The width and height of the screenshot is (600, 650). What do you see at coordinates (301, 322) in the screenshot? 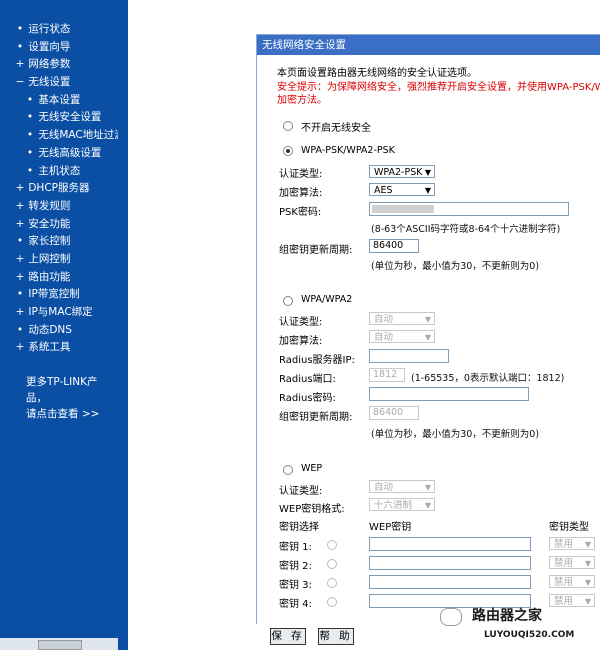
I see `wpa-auth-label: 认证类型:` at bounding box center [301, 322].